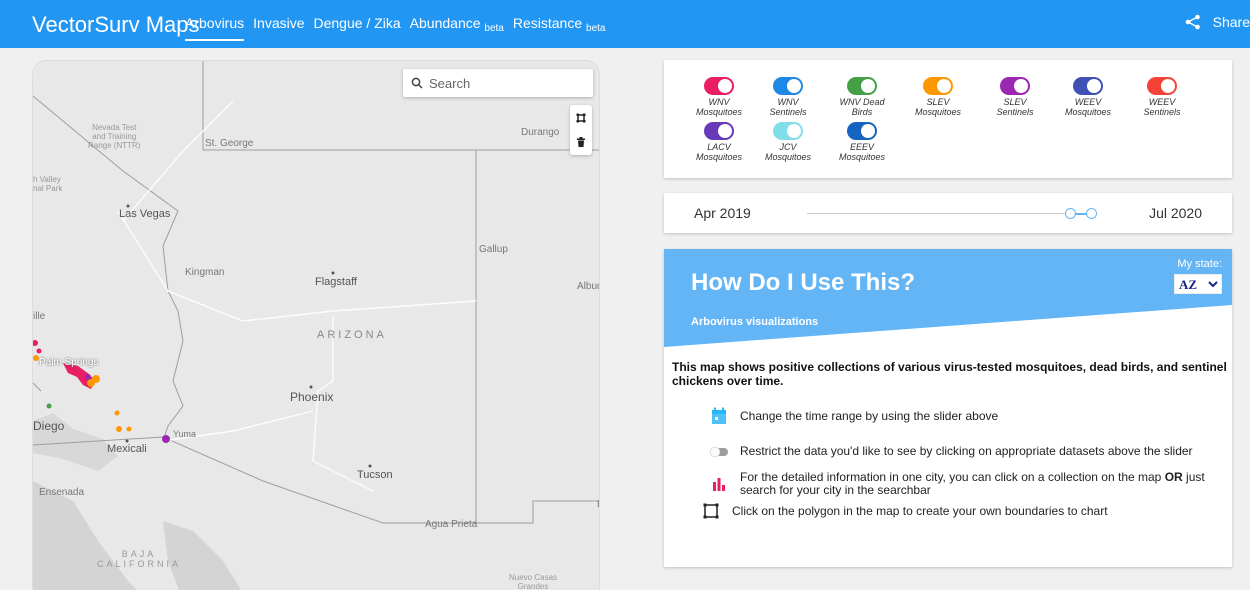 This screenshot has width=1250, height=590. Describe the element at coordinates (719, 152) in the screenshot. I see `toggle-label: LACV Mosquitoes` at that location.